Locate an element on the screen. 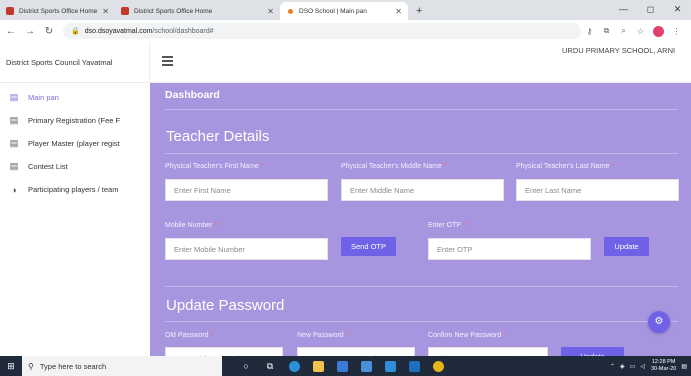  system-clock: 12:28 PM 30-Mar-20 is located at coordinates (663, 366).